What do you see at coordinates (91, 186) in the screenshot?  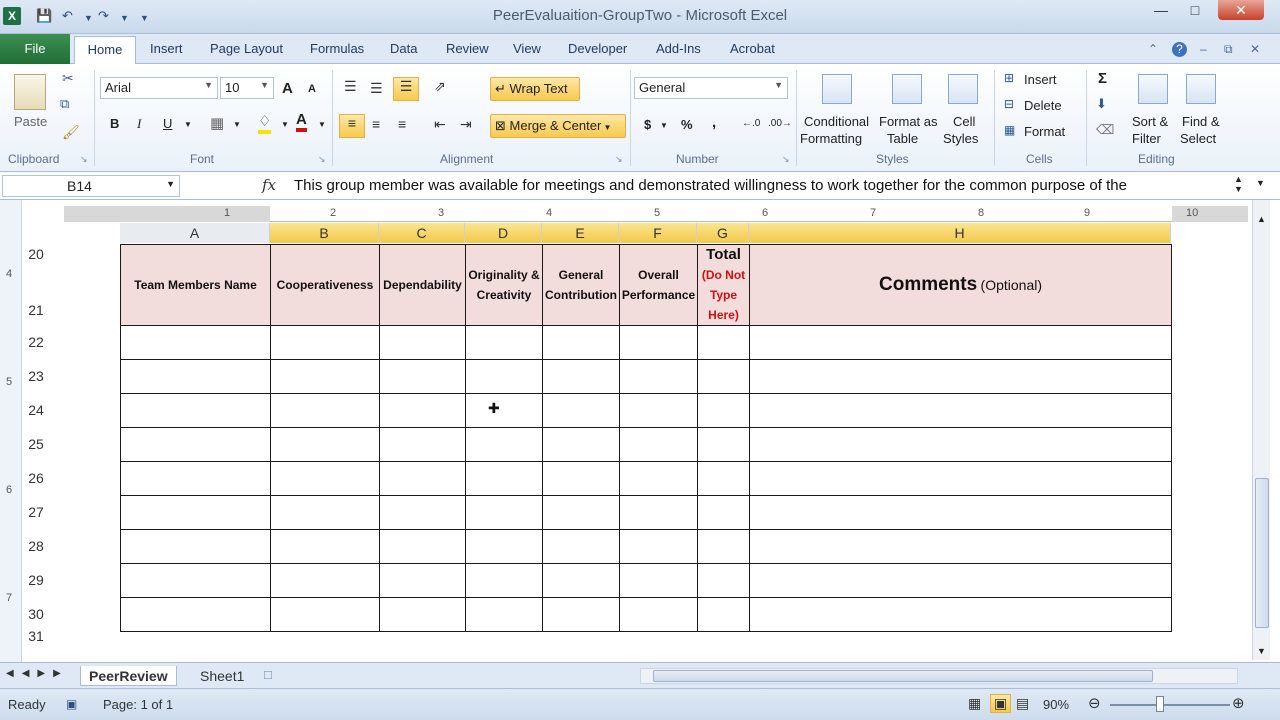 I see `name-box: B14 ▼` at bounding box center [91, 186].